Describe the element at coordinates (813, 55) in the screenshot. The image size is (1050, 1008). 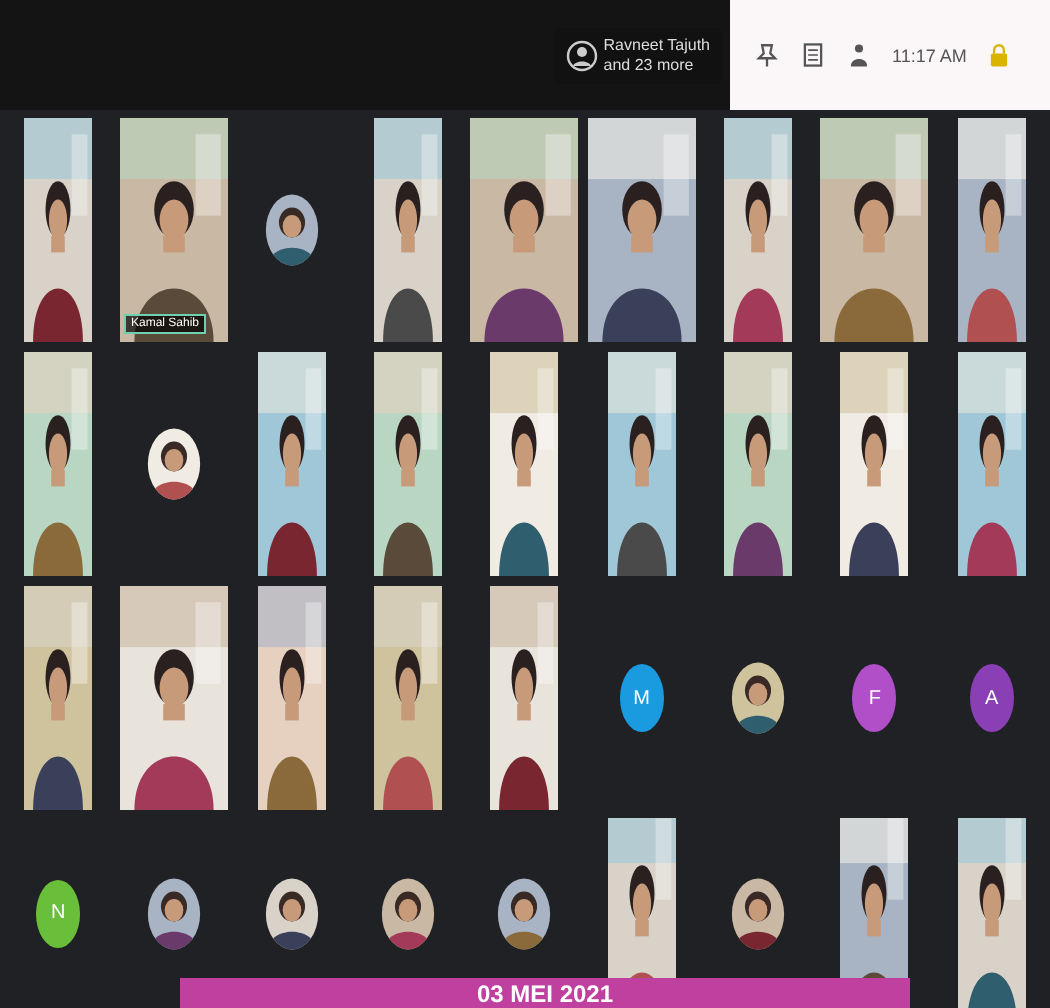
I see `document-icon` at that location.